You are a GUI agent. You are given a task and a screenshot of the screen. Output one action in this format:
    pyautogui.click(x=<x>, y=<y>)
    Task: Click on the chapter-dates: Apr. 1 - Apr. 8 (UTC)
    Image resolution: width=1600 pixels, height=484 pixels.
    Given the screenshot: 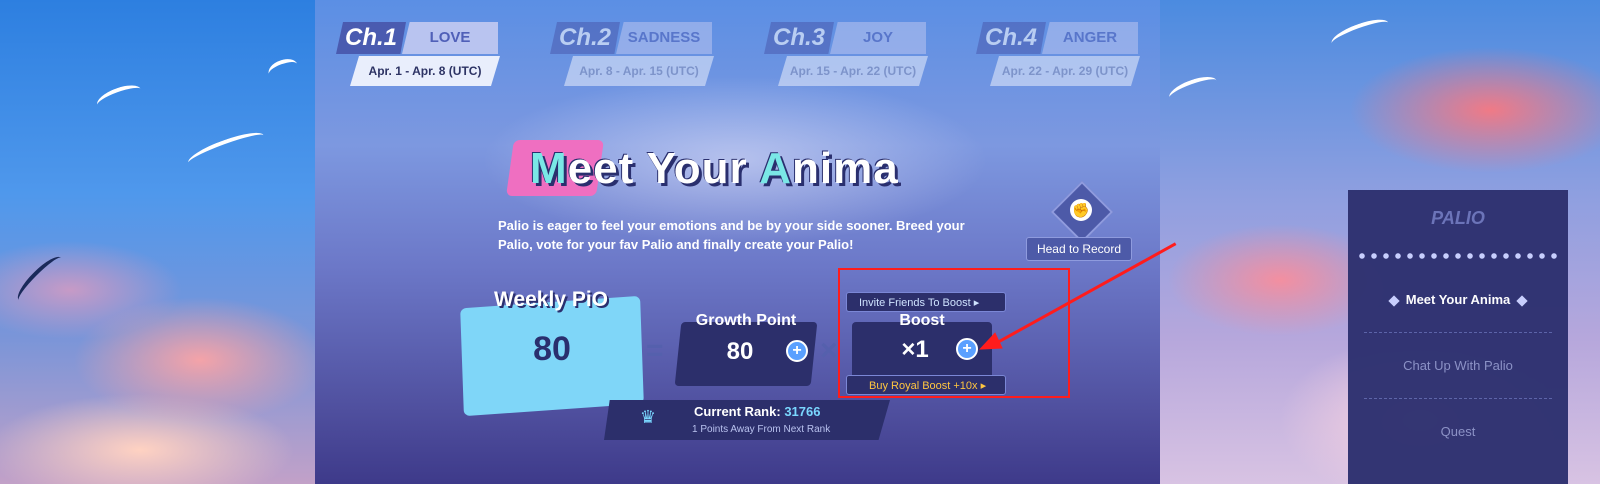 What is the action you would take?
    pyautogui.click(x=425, y=71)
    